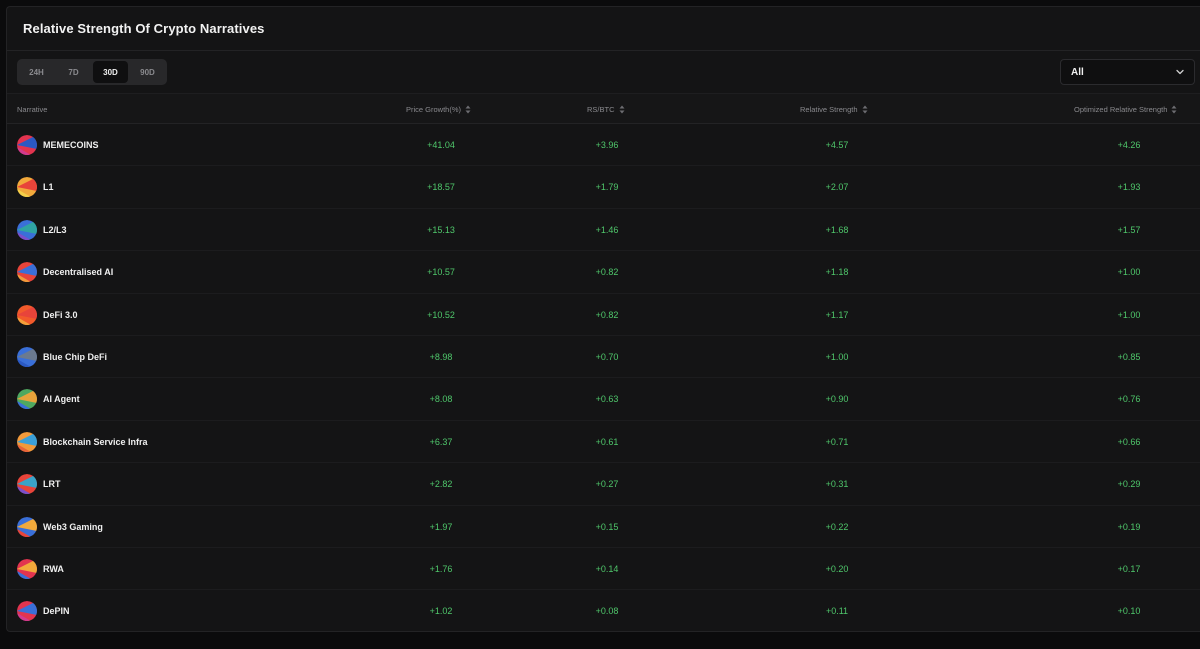  I want to click on optimized-value: +0.85, so click(1129, 356).